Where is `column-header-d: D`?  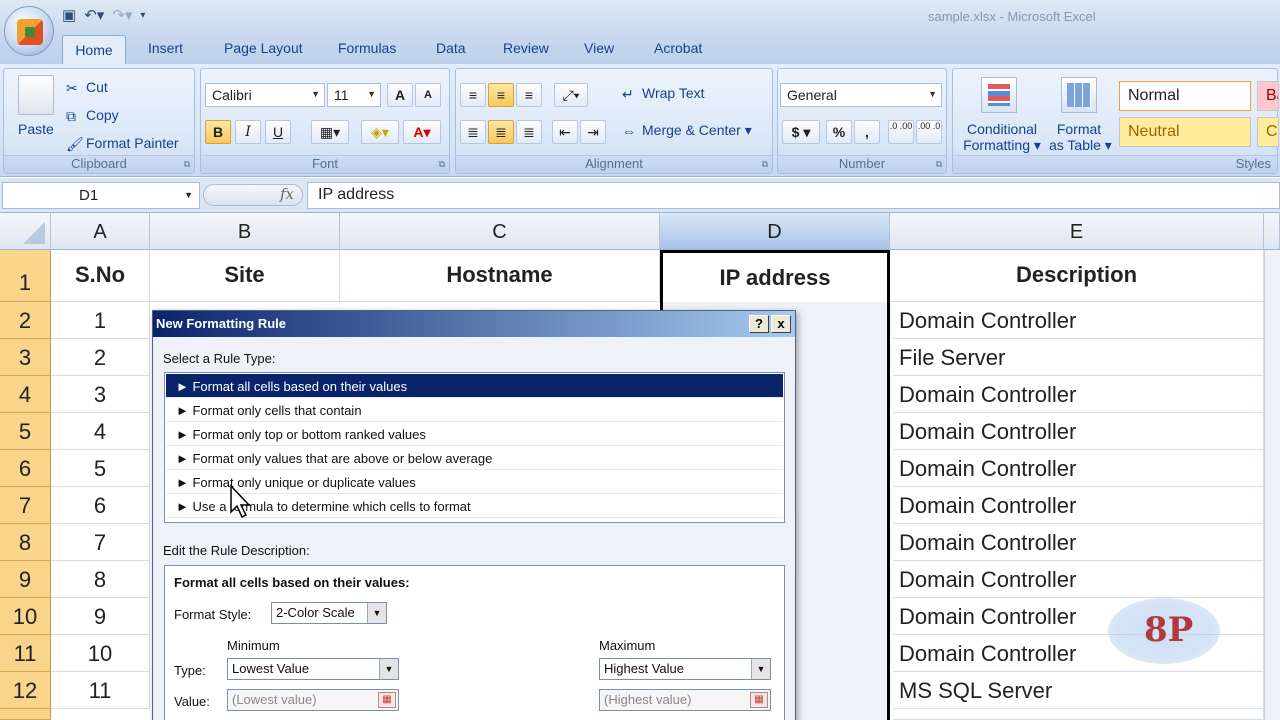 column-header-d: D is located at coordinates (775, 231).